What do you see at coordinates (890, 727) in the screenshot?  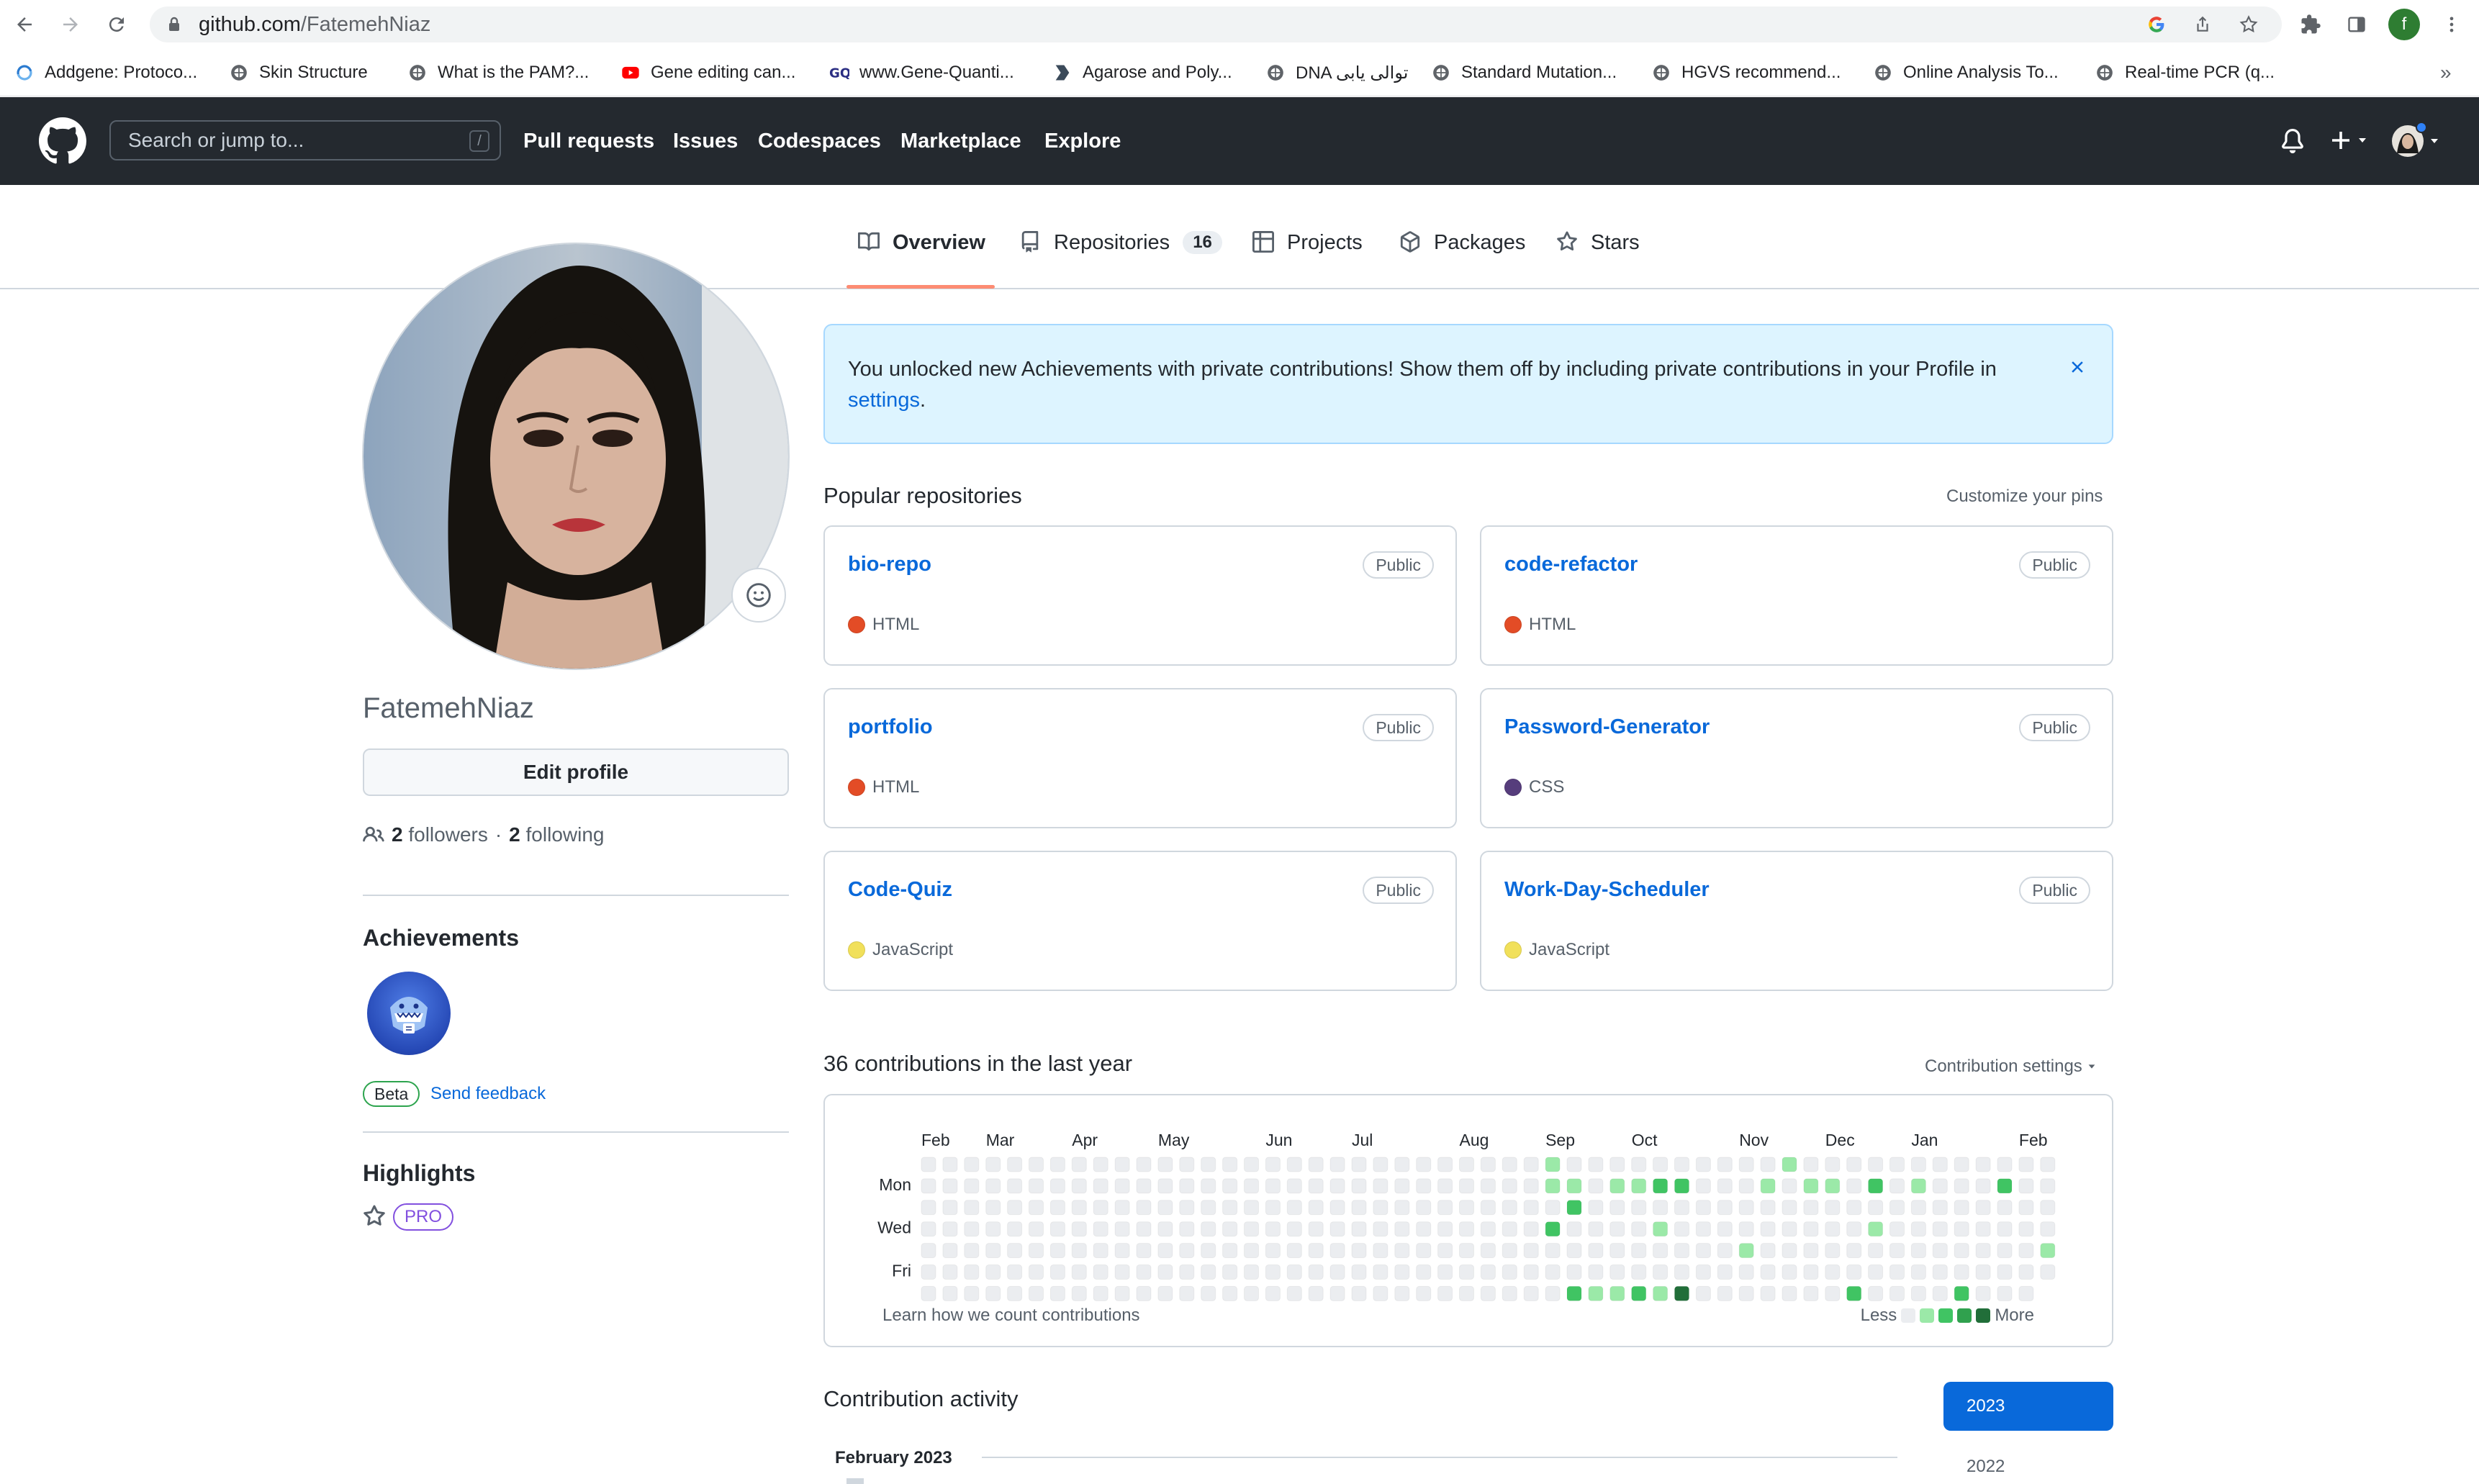 I see `repo-name-link: portfolio` at bounding box center [890, 727].